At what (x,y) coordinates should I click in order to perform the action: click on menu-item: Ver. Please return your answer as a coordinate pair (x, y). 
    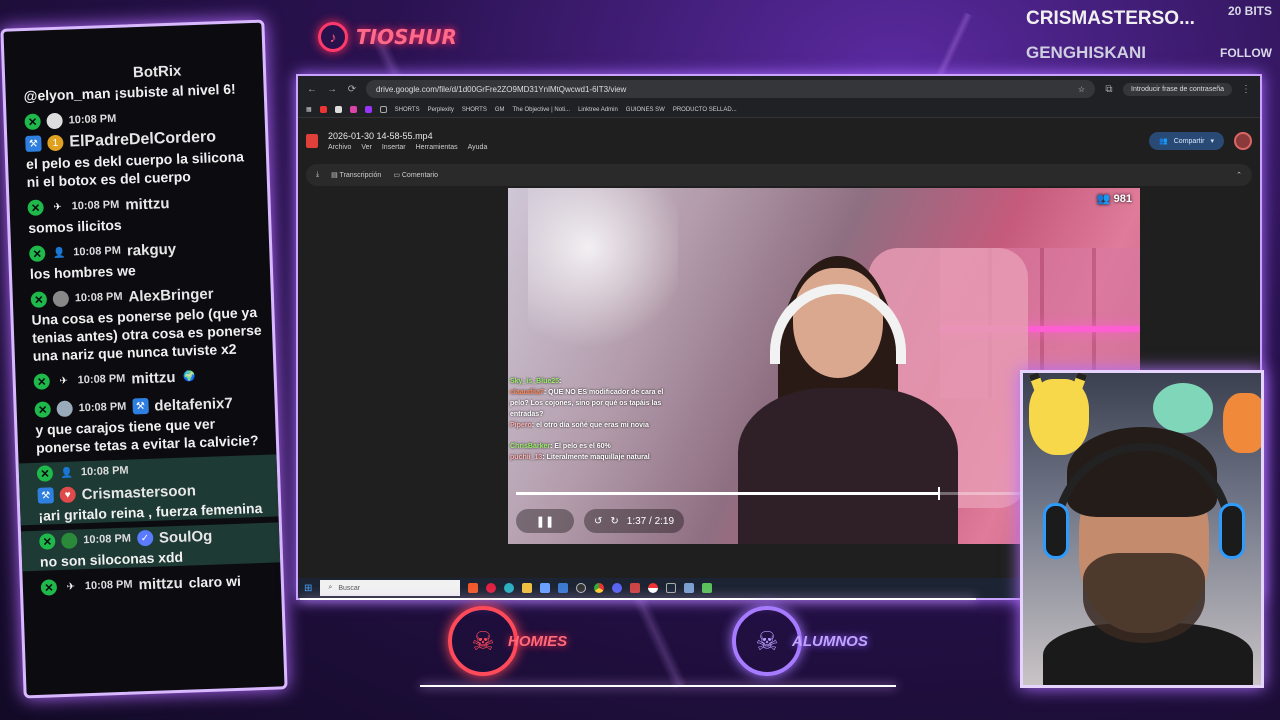
    Looking at the image, I should click on (366, 147).